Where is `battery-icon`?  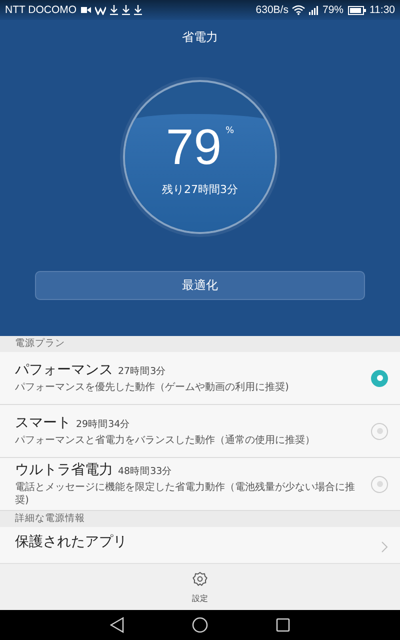 battery-icon is located at coordinates (357, 10).